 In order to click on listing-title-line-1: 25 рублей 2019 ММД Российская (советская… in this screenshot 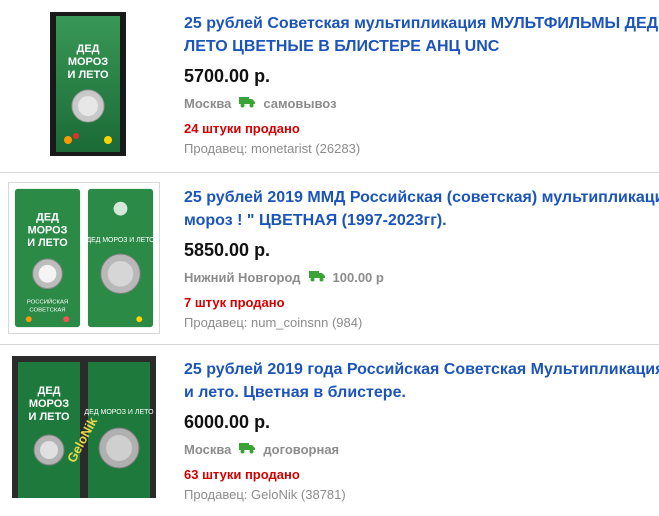, I will do `click(421, 197)`.